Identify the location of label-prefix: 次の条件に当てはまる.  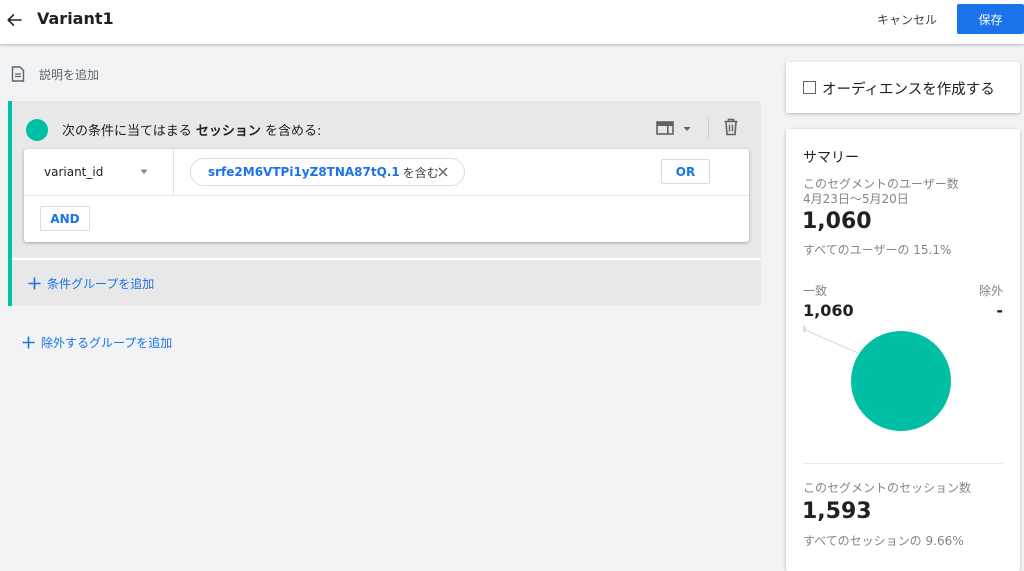
(127, 131).